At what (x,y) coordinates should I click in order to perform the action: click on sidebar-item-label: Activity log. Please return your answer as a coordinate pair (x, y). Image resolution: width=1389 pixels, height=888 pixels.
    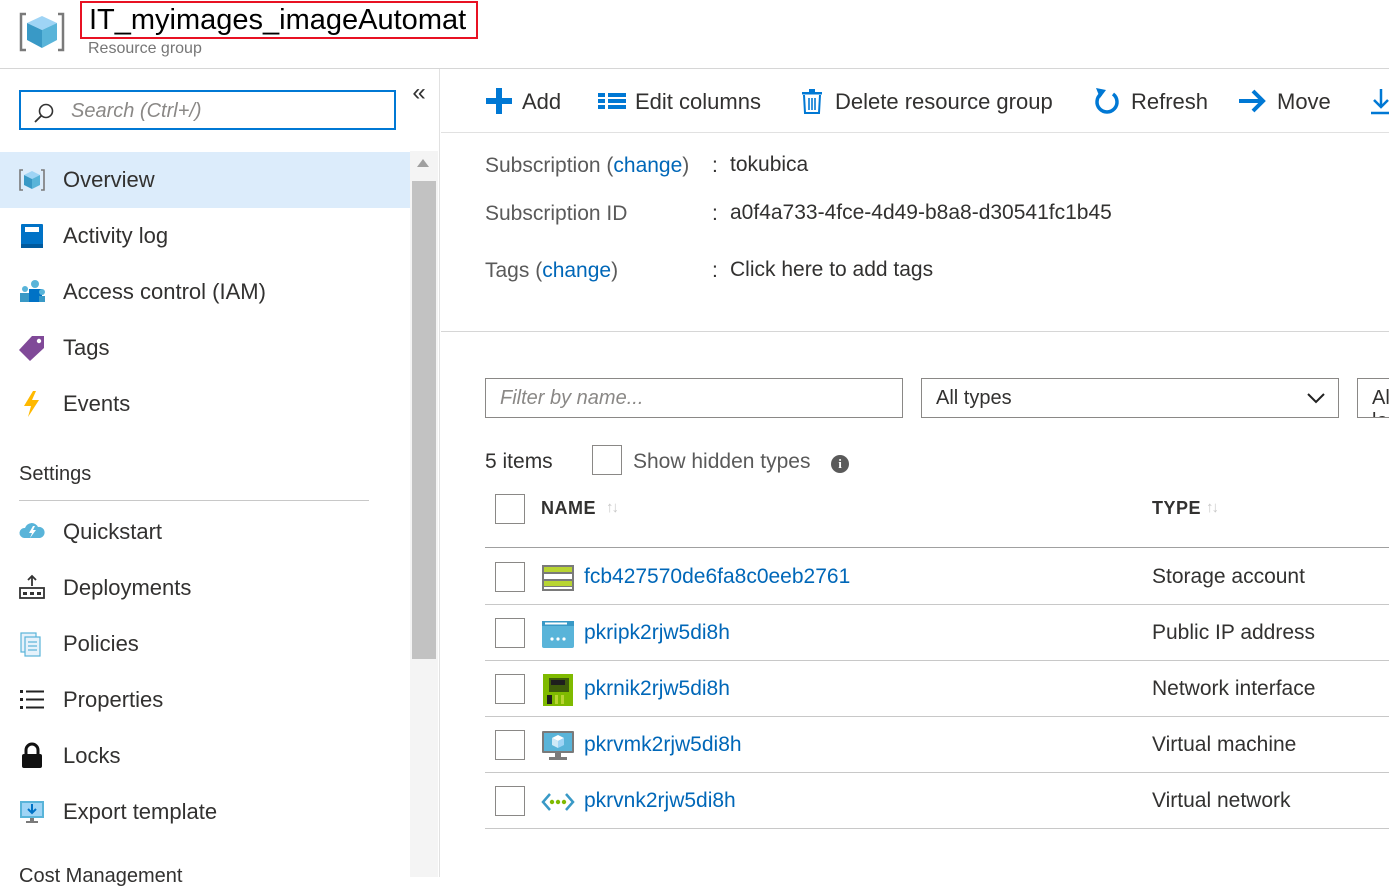
    Looking at the image, I should click on (116, 235).